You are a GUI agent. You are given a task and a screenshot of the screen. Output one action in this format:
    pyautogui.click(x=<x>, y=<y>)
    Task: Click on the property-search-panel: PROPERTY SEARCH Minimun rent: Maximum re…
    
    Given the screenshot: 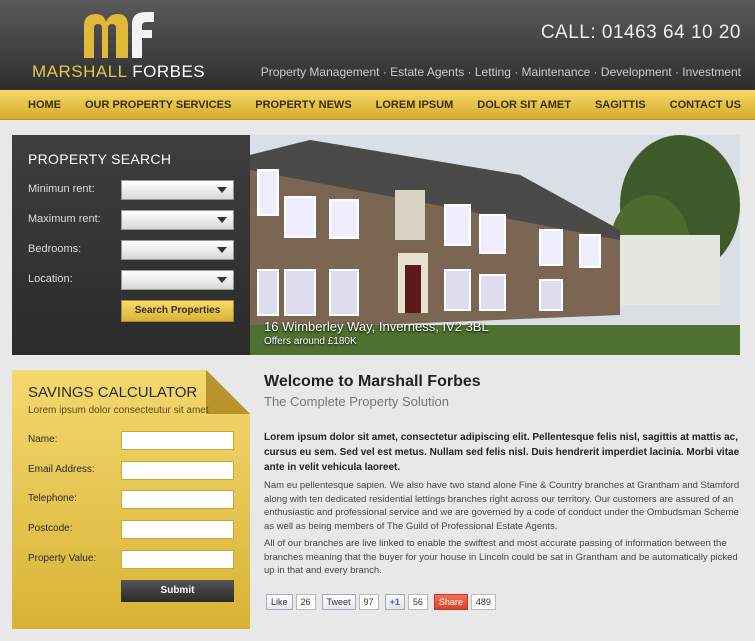 What is the action you would take?
    pyautogui.click(x=131, y=245)
    